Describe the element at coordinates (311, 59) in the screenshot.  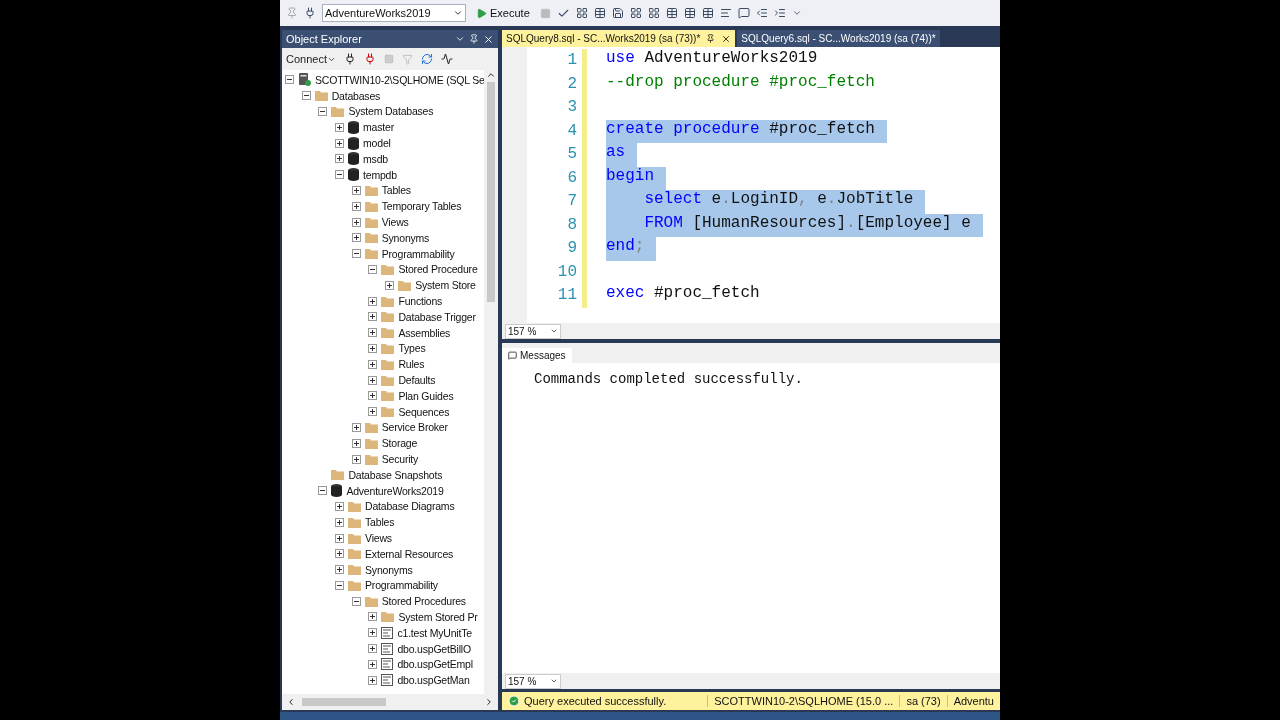
I see `connect-button: Connect` at that location.